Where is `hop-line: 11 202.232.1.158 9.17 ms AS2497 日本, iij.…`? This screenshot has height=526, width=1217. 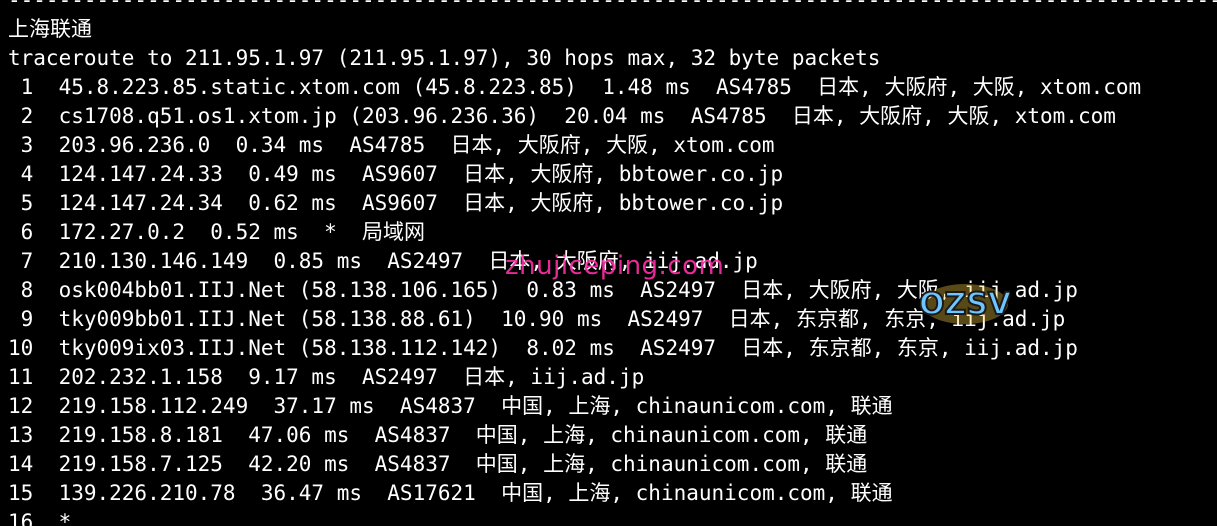
hop-line: 11 202.232.1.158 9.17 ms AS2497 日本, iij.… is located at coordinates (326, 377).